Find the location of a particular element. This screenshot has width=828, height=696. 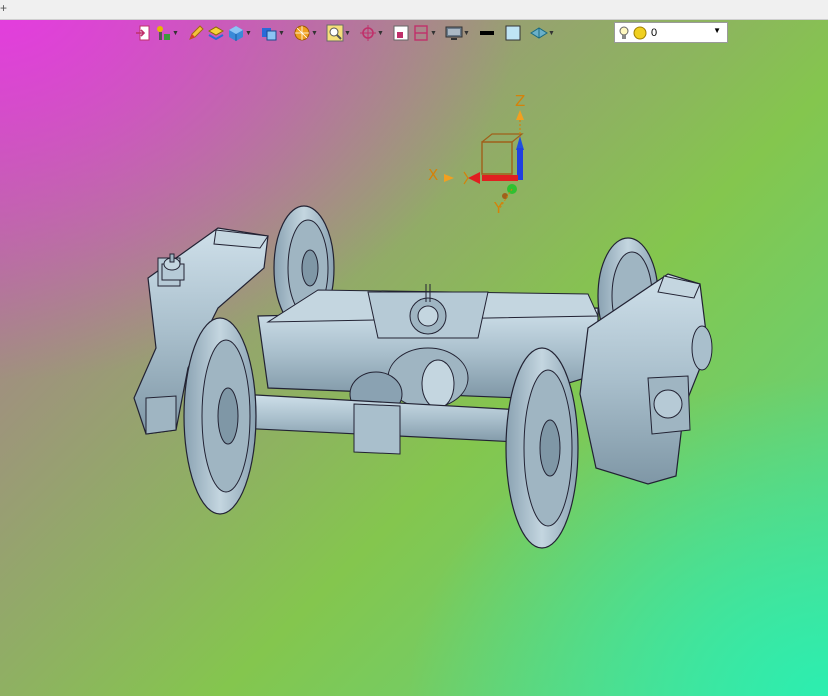

x-axis-guide is located at coordinates (466, 178).